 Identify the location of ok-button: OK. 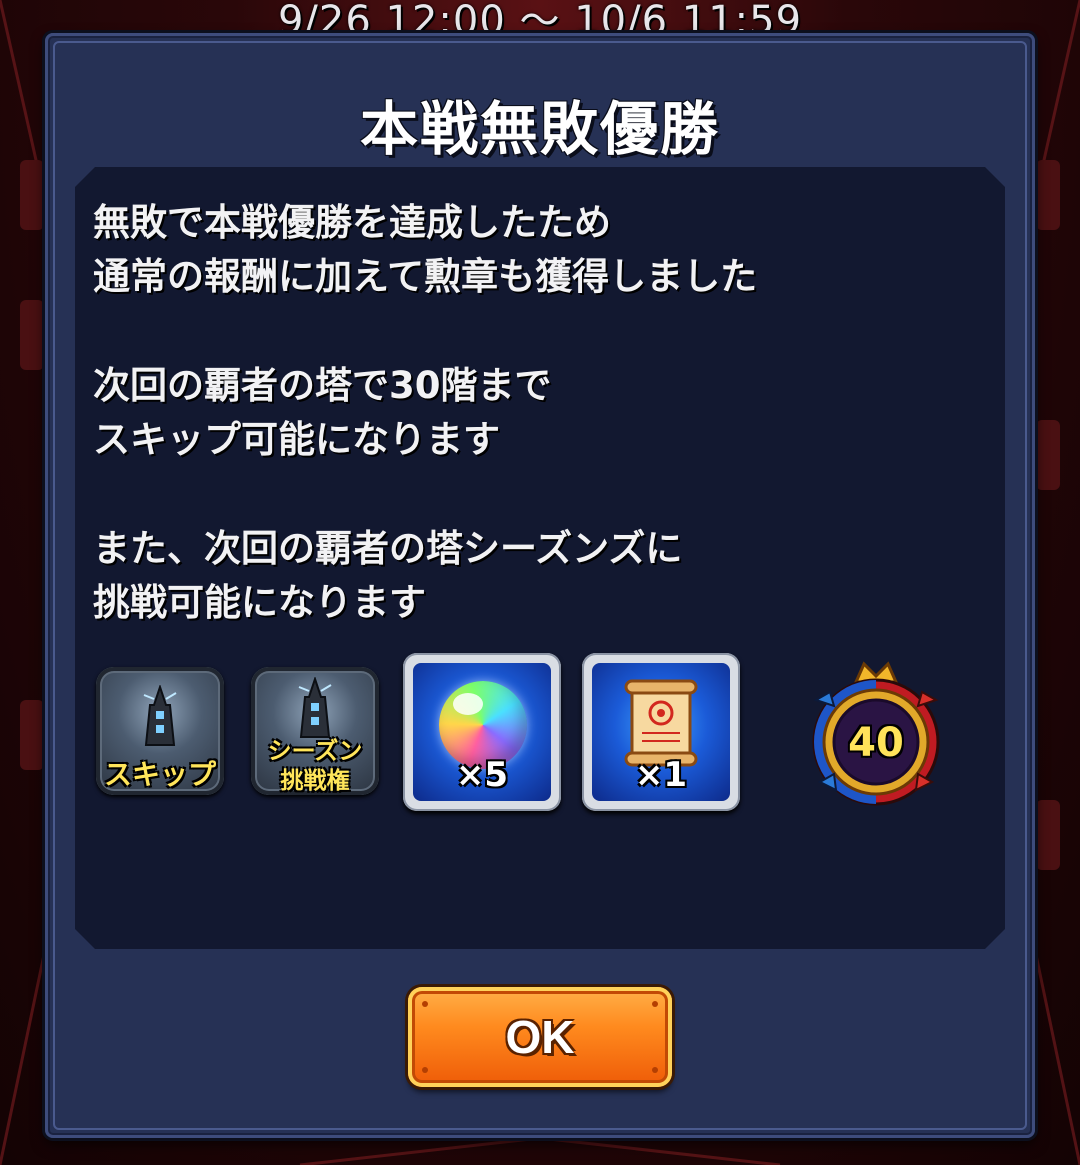
(540, 1037).